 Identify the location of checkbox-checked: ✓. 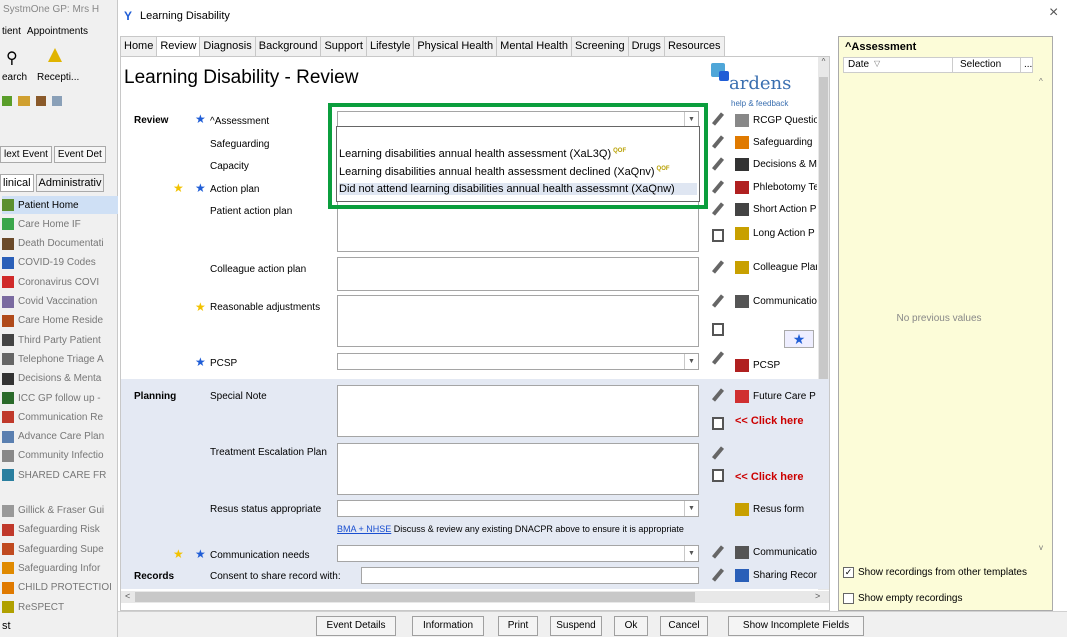
(848, 572).